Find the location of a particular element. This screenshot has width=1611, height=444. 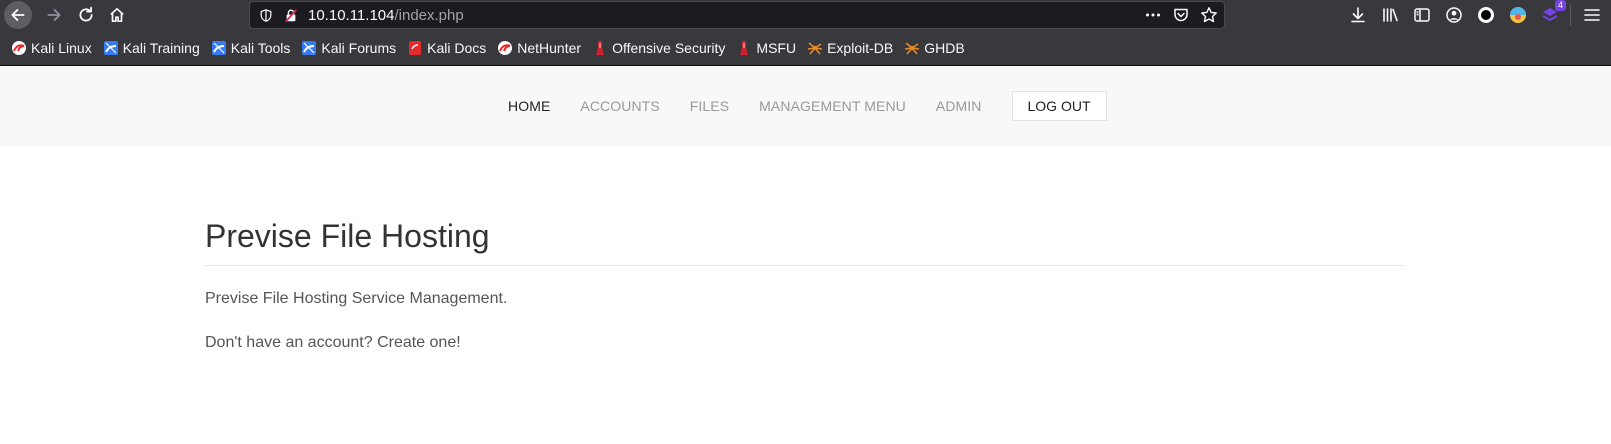

bookmark-label: NetHunter is located at coordinates (549, 47).